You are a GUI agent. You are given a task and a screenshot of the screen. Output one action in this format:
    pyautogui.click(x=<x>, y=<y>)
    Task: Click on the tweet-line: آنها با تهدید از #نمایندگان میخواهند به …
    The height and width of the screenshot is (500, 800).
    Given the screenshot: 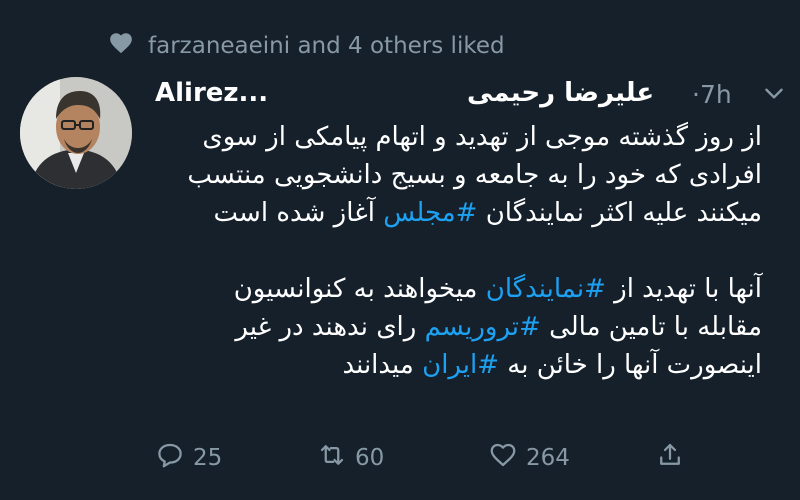 What is the action you would take?
    pyautogui.click(x=497, y=289)
    